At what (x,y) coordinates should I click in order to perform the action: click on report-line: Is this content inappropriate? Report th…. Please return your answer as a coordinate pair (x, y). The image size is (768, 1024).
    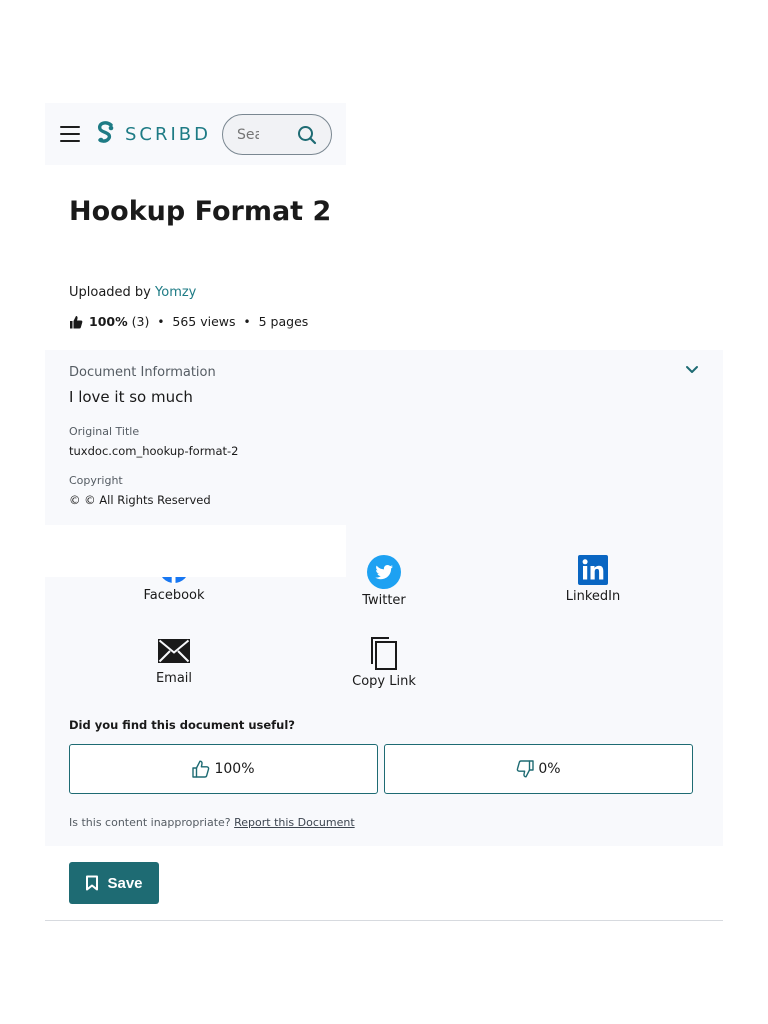
    Looking at the image, I should click on (212, 822).